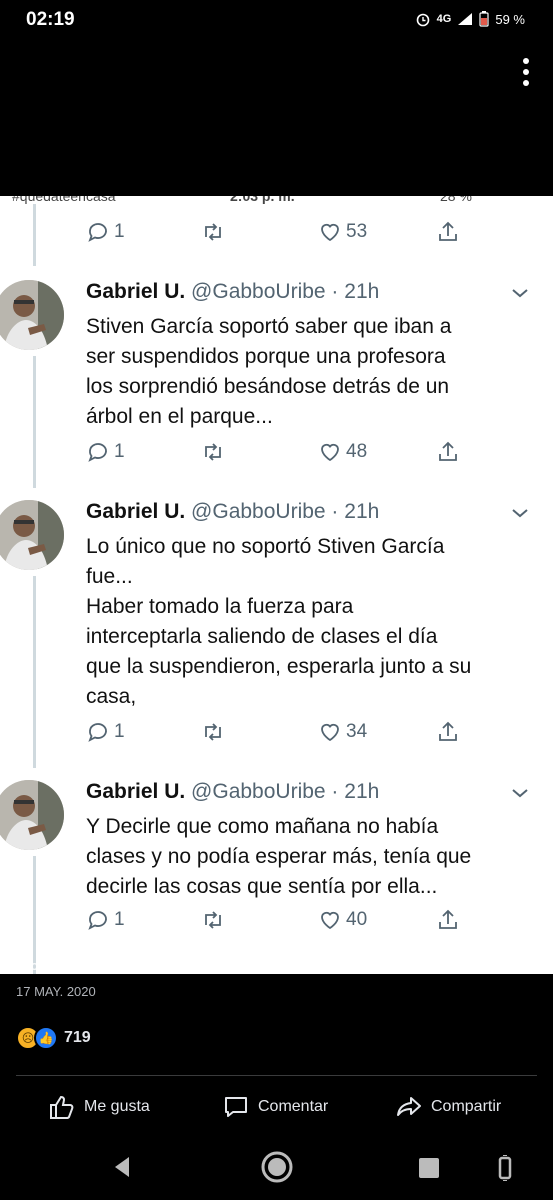 The height and width of the screenshot is (1200, 553). I want to click on like-count: 40, so click(357, 919).